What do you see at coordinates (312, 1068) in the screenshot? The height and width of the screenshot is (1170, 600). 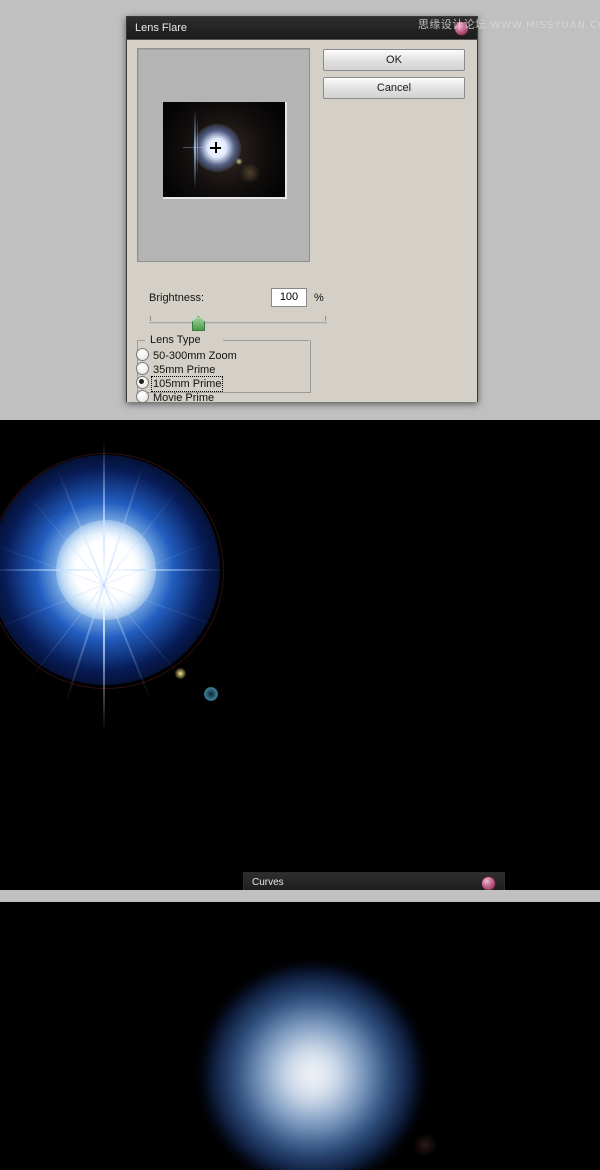 I see `soft-blue-glow-render` at bounding box center [312, 1068].